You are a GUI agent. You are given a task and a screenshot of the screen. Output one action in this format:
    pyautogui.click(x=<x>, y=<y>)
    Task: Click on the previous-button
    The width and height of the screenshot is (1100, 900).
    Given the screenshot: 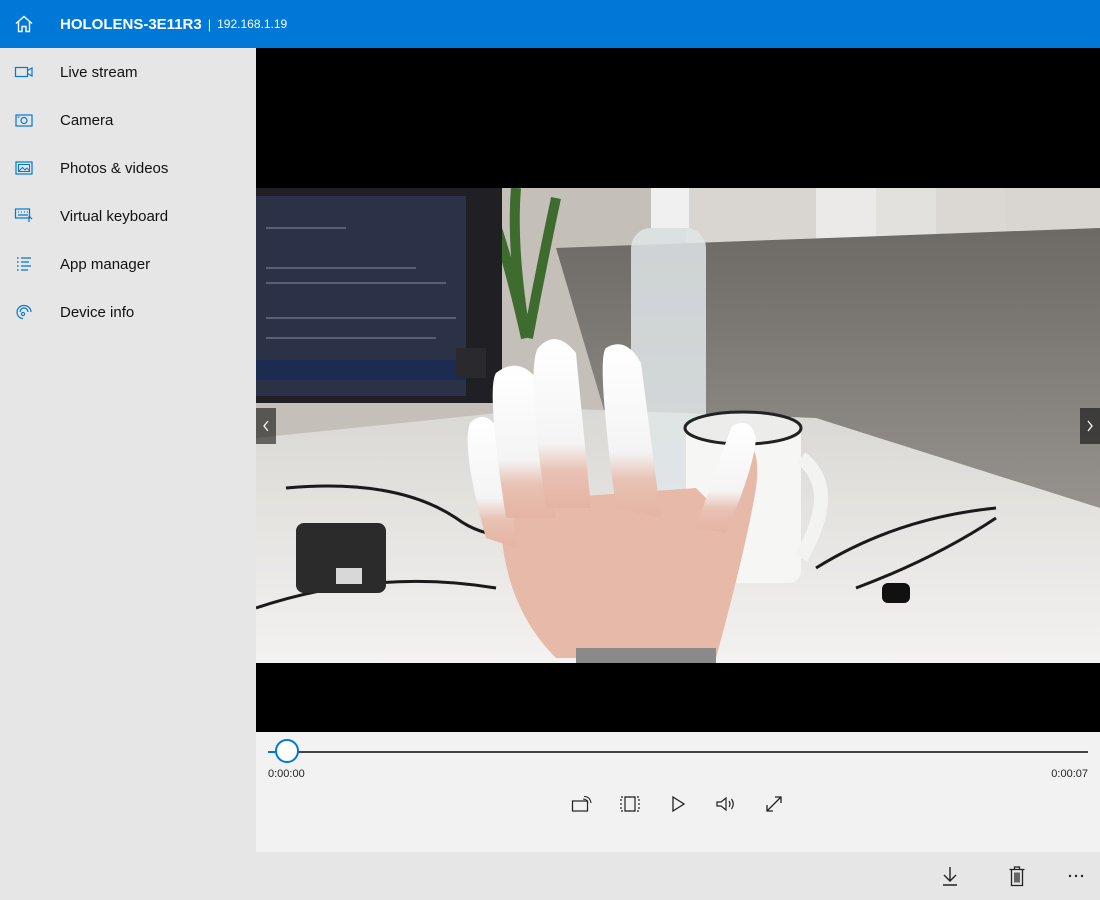 What is the action you would take?
    pyautogui.click(x=266, y=426)
    